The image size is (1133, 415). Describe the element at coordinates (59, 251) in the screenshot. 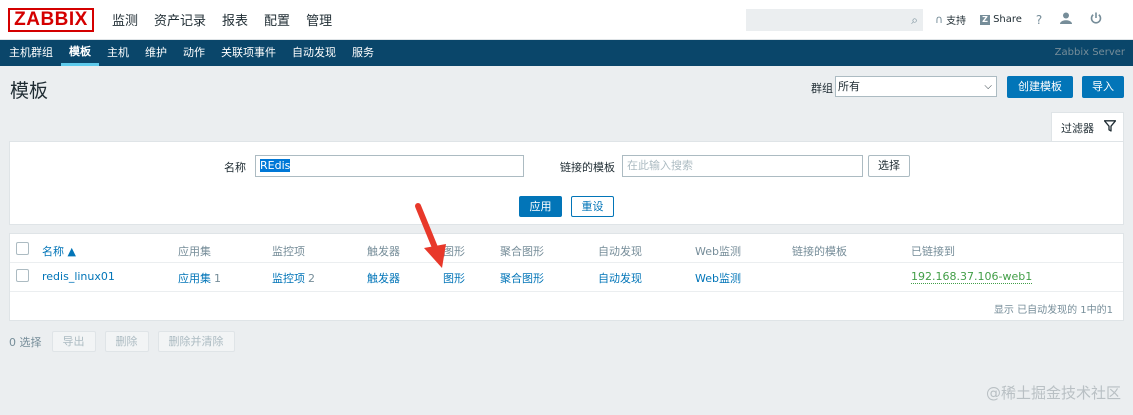

I see `column-header-name: 名称 ▲` at that location.